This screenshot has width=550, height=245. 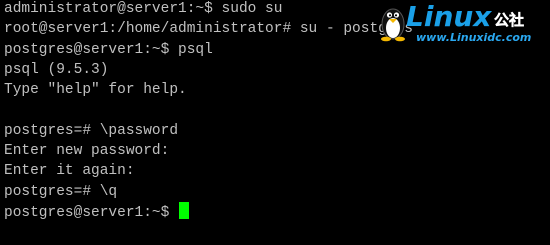 I want to click on terminal-line: postgres=# \q, so click(x=61, y=191).